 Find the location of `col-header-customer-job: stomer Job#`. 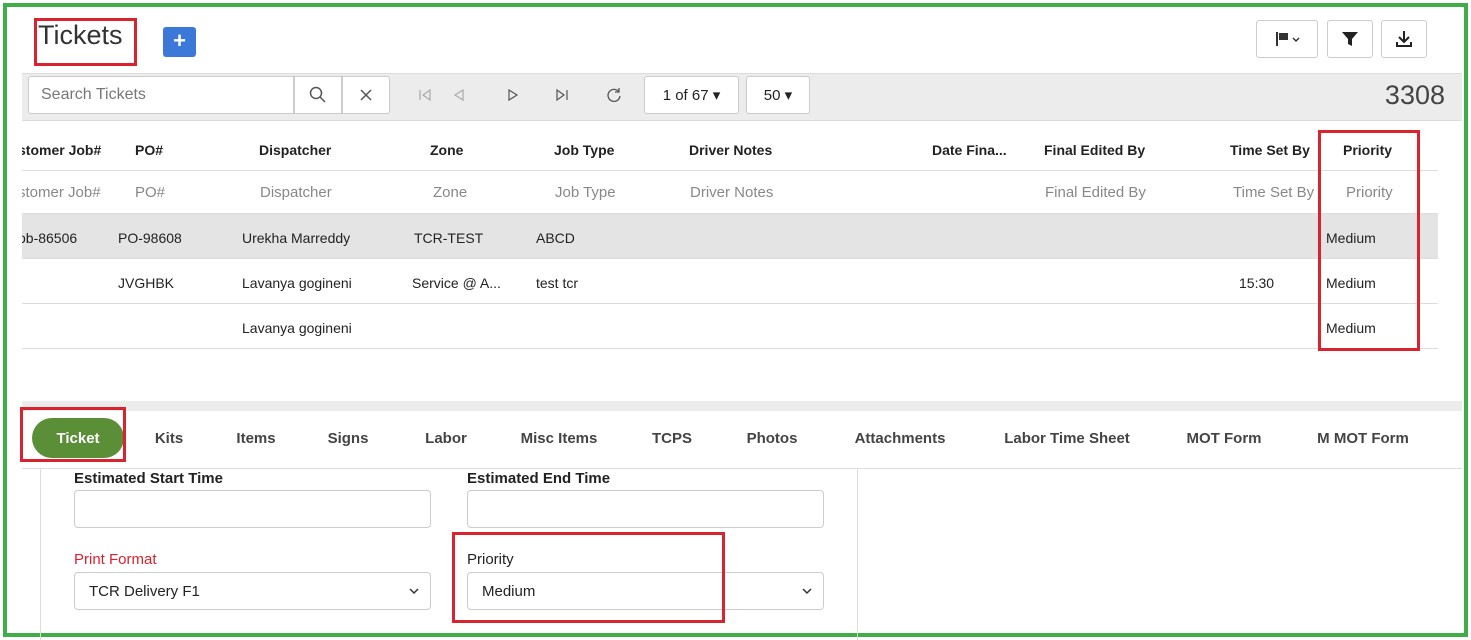

col-header-customer-job: stomer Job# is located at coordinates (61, 150).